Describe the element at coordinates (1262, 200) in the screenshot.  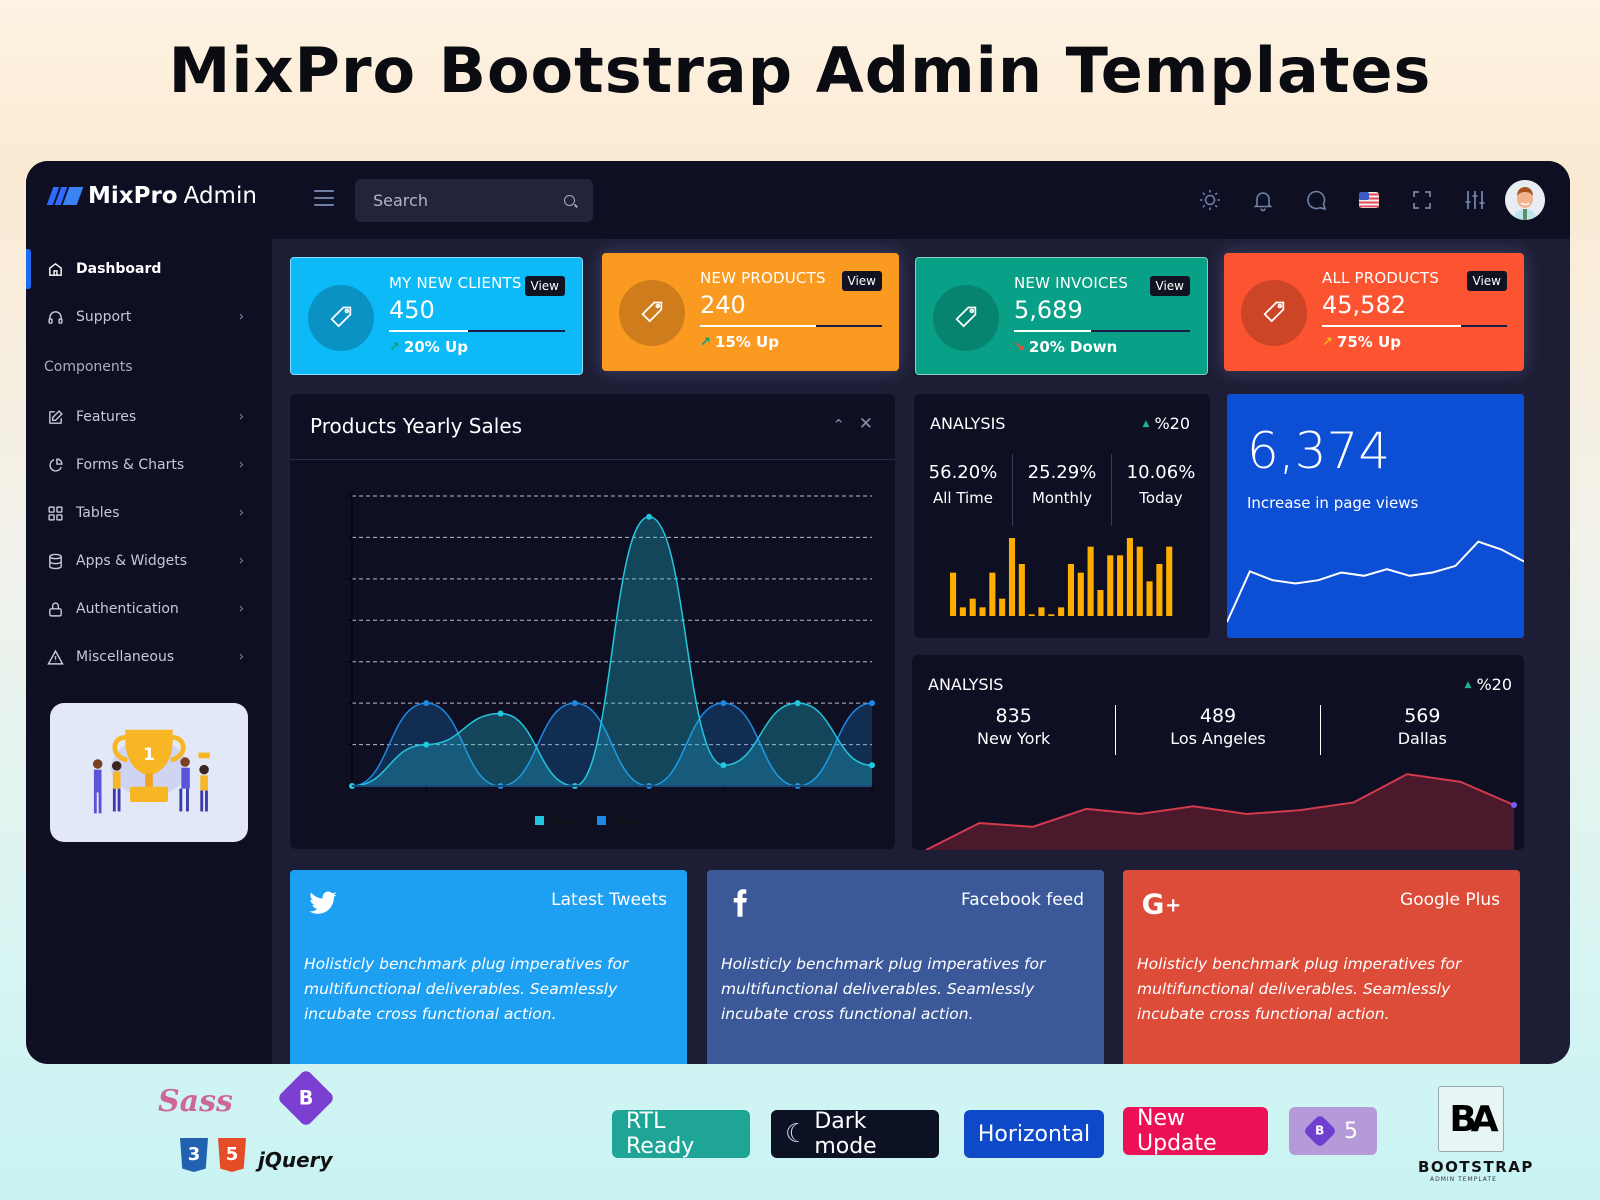
I see `bell-icon` at that location.